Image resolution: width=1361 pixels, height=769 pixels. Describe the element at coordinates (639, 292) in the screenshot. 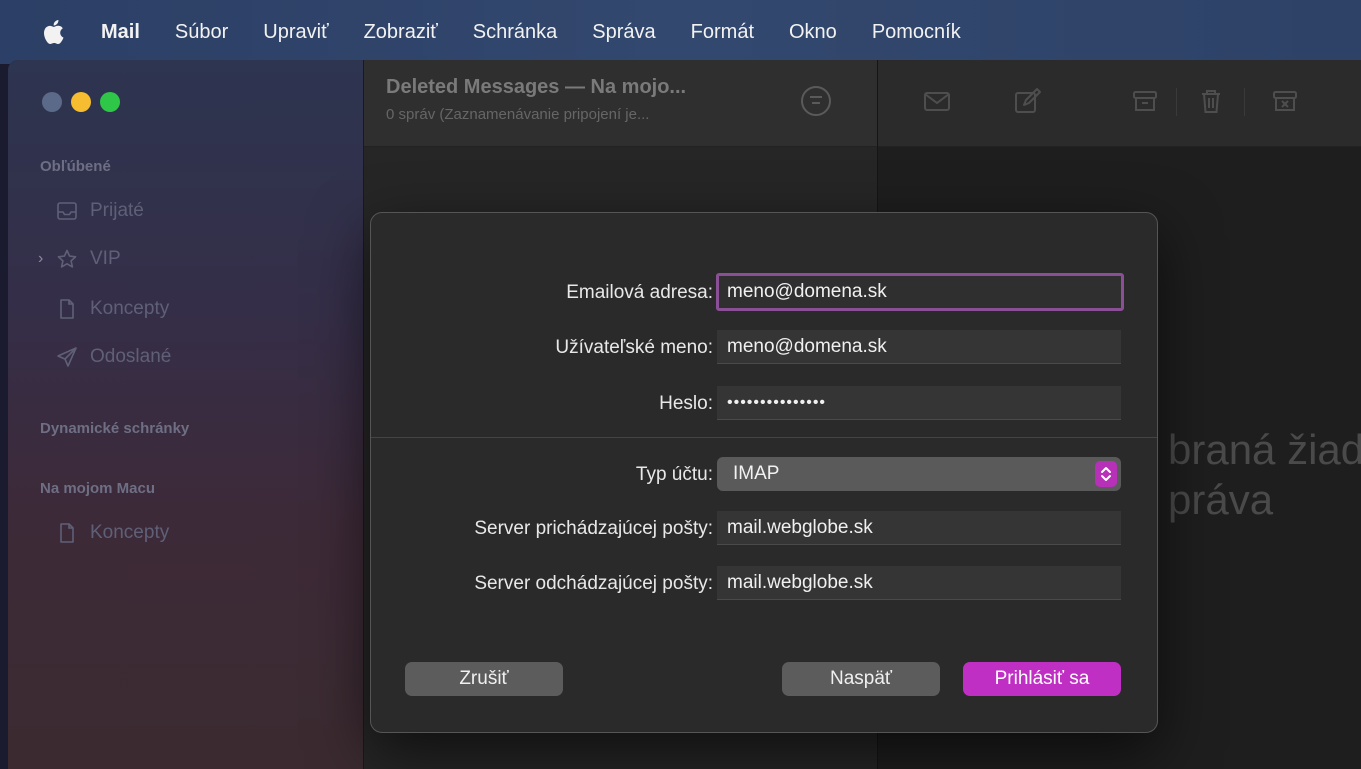

I see `email-label: Emailová adresa:` at that location.